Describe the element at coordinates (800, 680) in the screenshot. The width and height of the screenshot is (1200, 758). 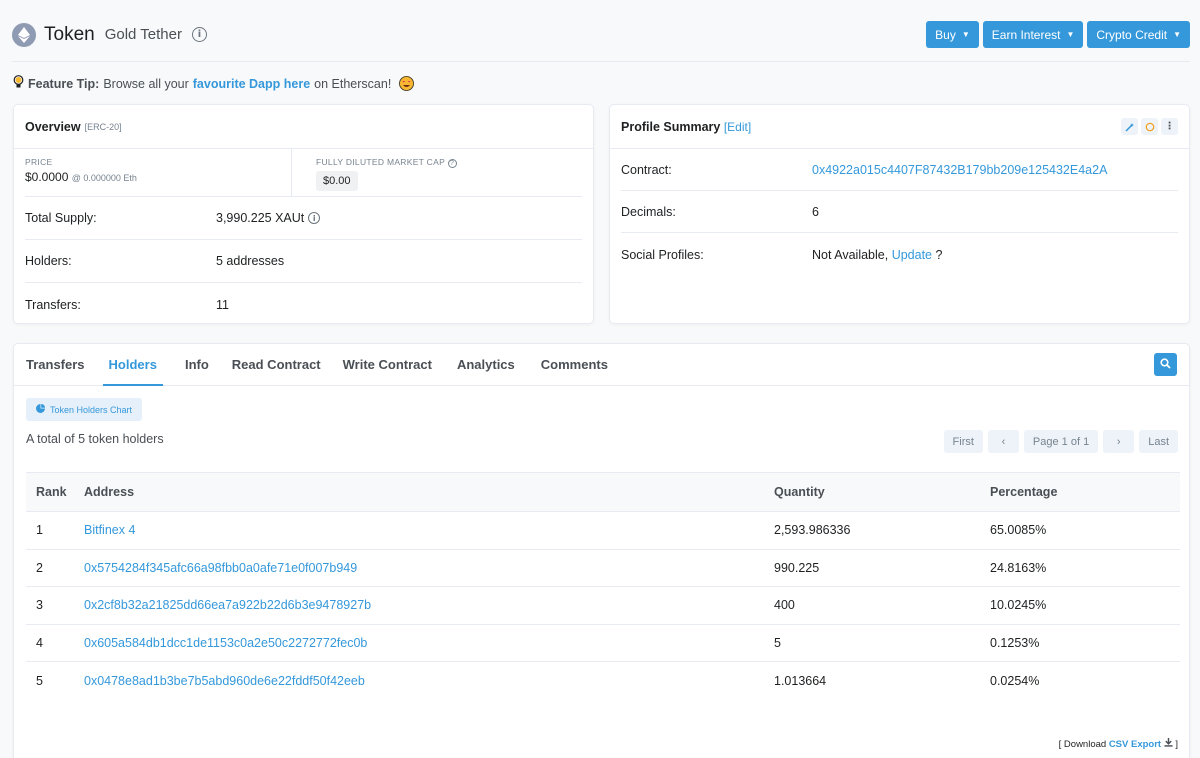
I see `quantity-cell: 1.013664` at that location.